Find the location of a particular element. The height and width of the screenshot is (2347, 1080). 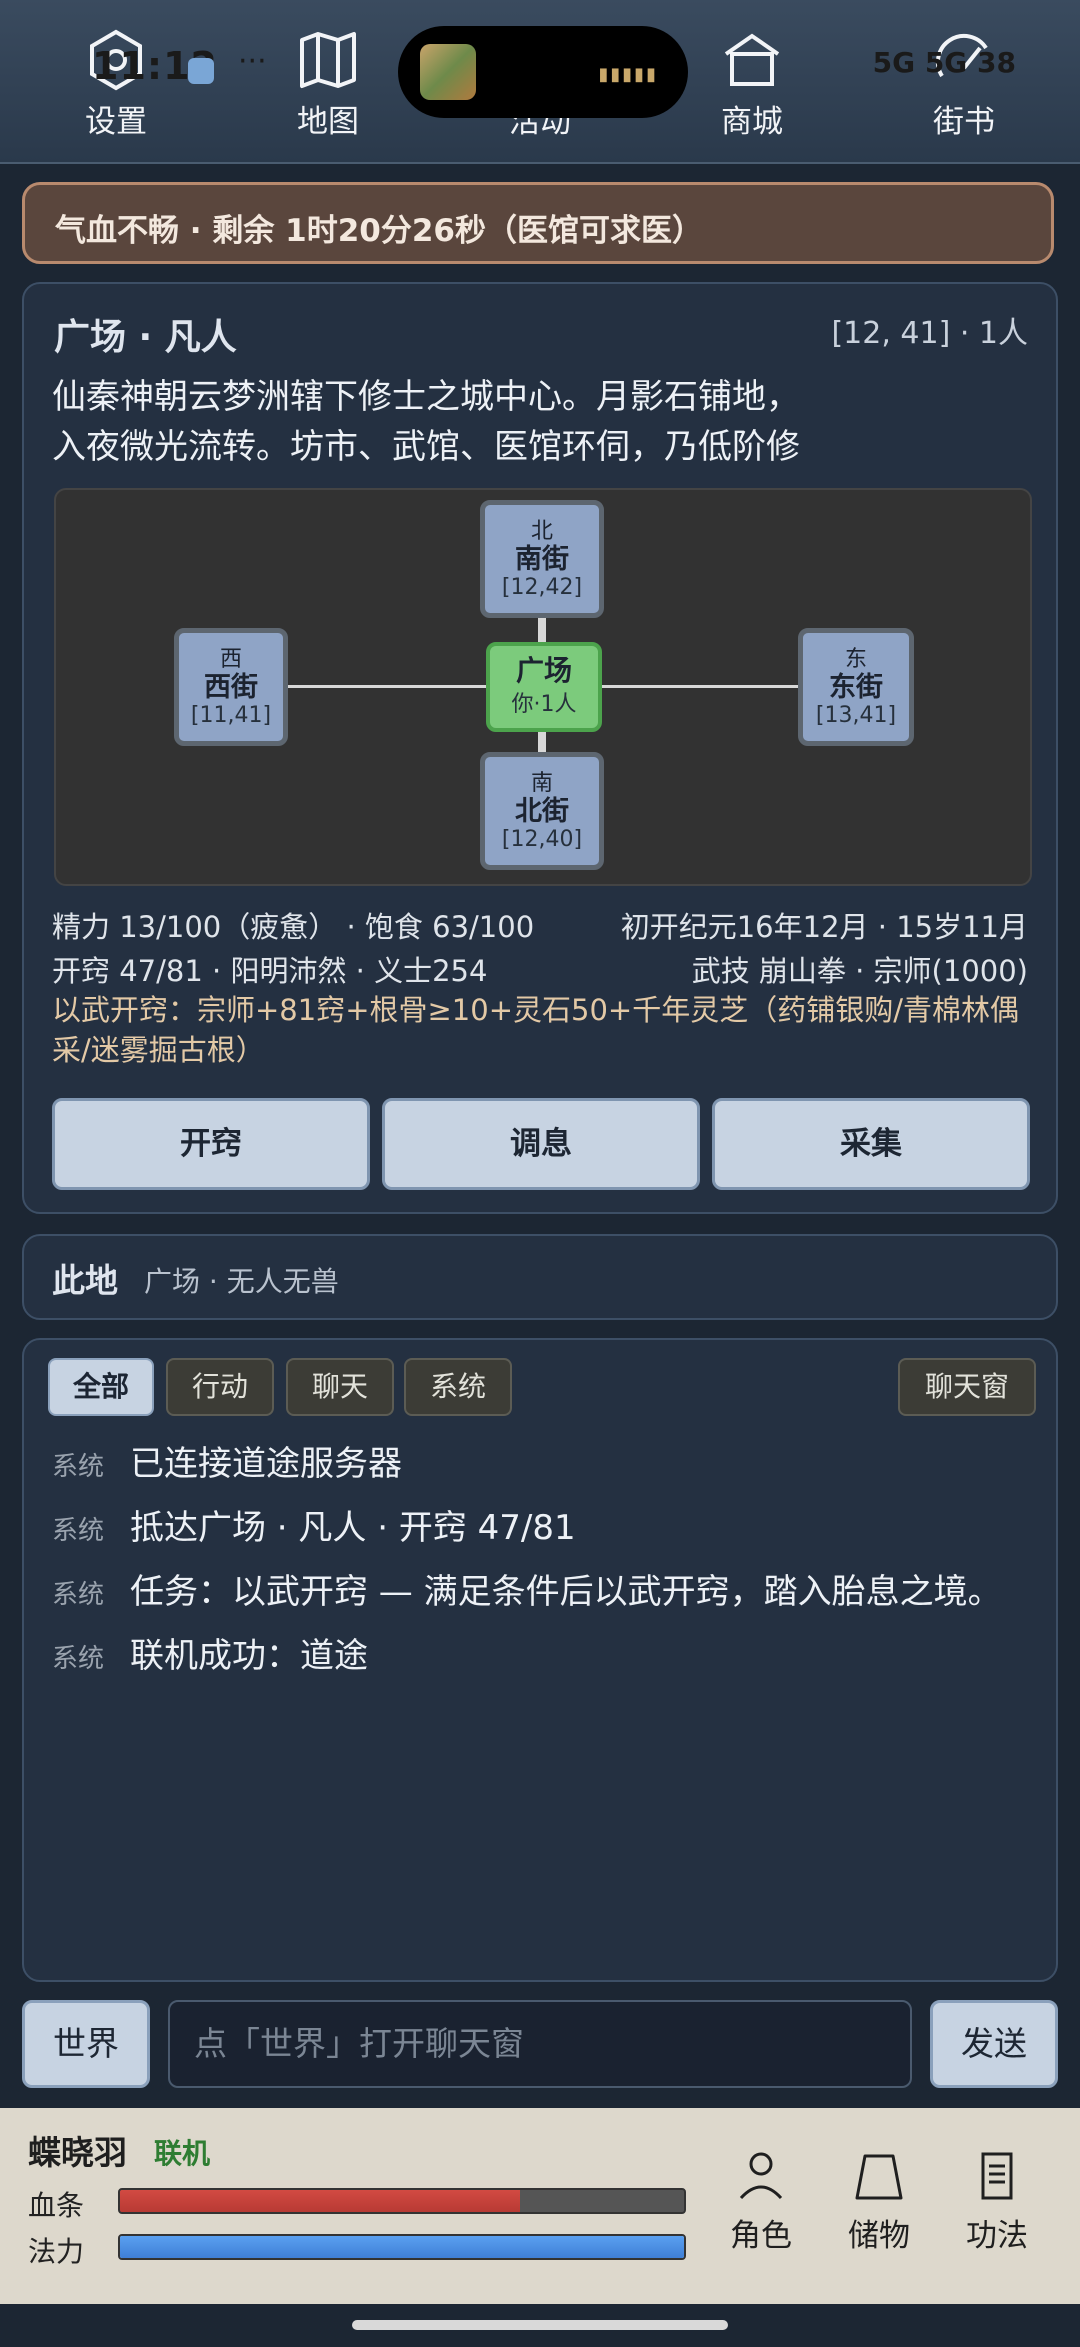

techniques-button: 功法 is located at coordinates (997, 2201).